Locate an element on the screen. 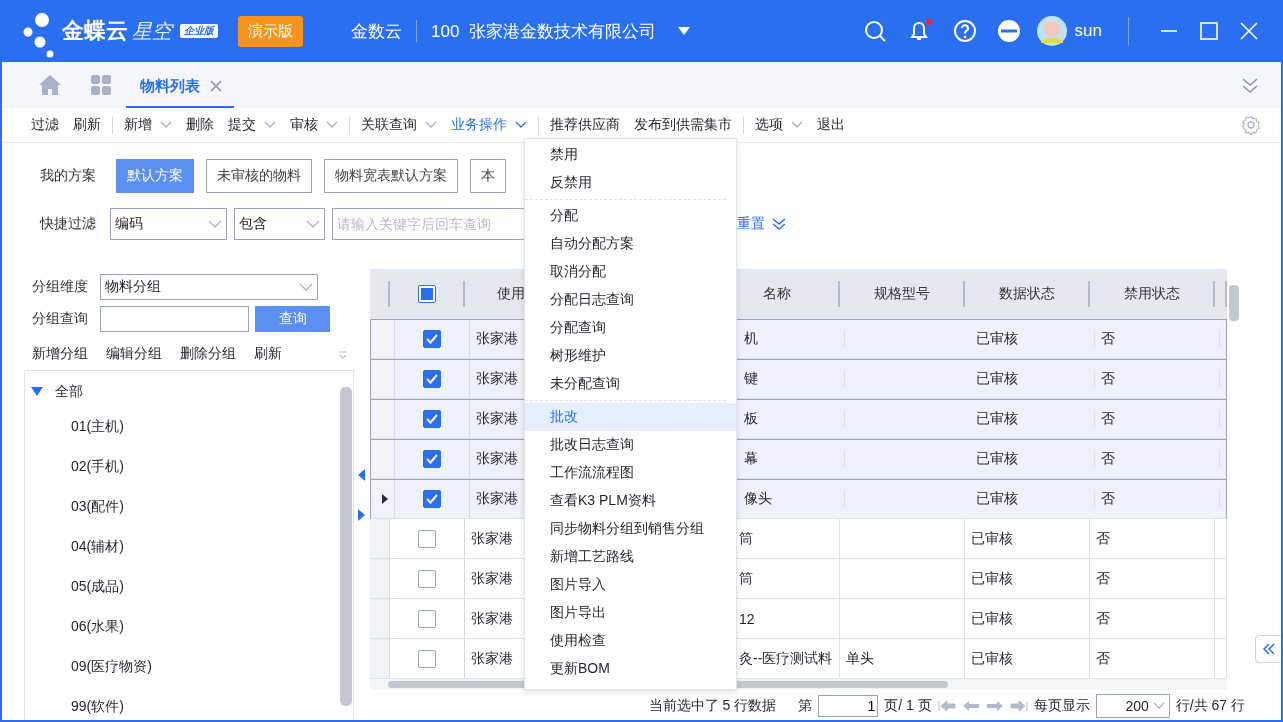  menu-item: 同步物料分组到销售分组 is located at coordinates (630, 529).